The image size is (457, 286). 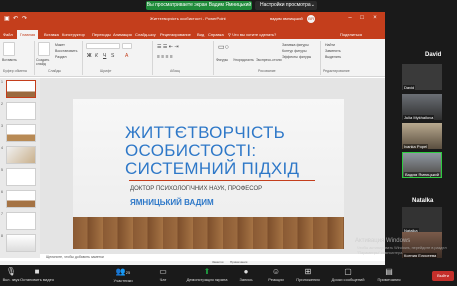 What do you see at coordinates (61, 57) in the screenshot?
I see `section-button: Раздел` at bounding box center [61, 57].